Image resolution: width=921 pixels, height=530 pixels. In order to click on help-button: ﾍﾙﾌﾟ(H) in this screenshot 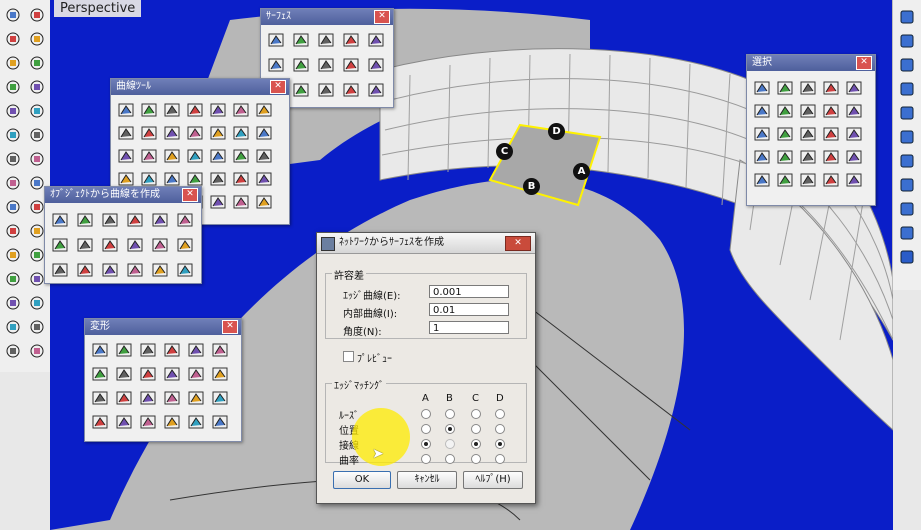, I will do `click(493, 480)`.